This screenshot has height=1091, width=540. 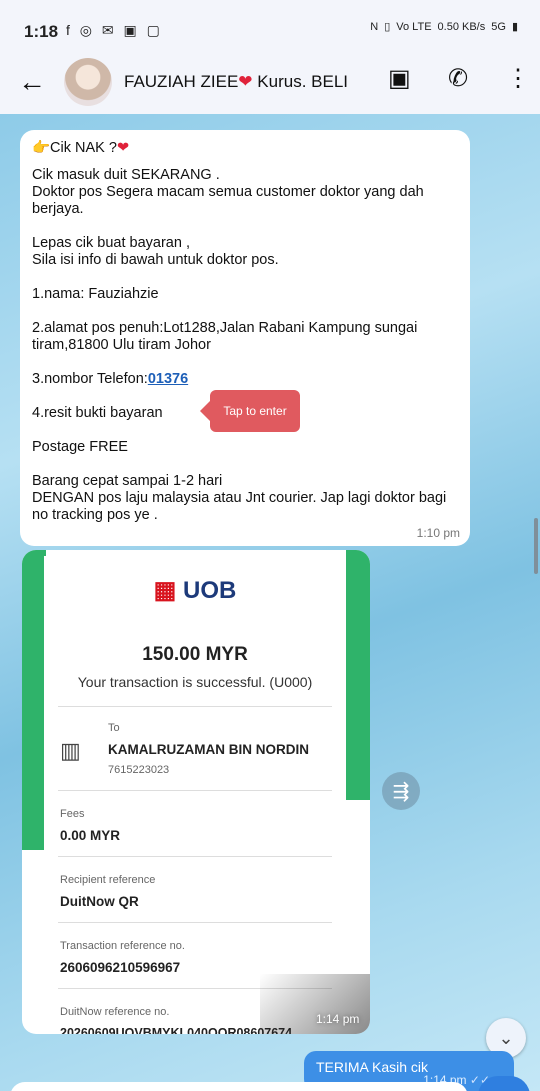 I want to click on to-label: To, so click(x=114, y=728).